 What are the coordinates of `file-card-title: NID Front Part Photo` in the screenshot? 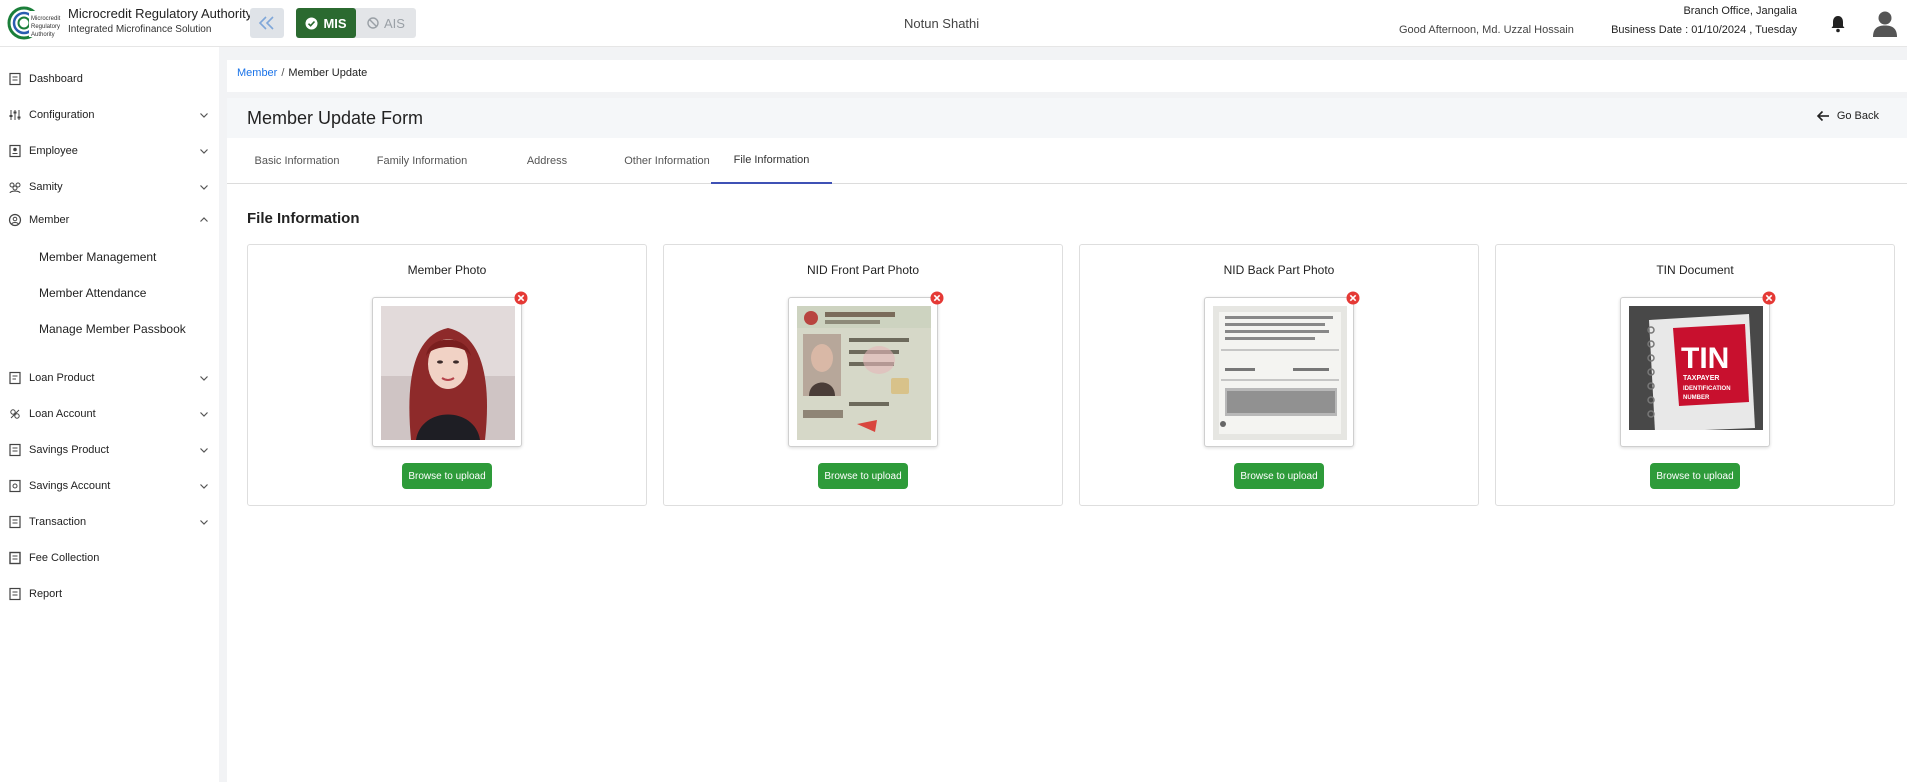 It's located at (863, 270).